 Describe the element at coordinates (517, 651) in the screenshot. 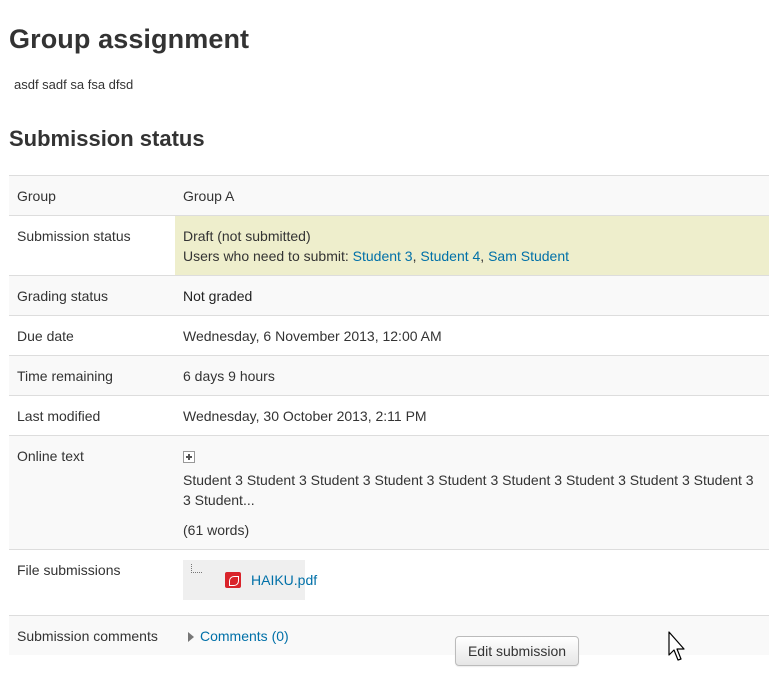

I see `edit-submission-button: Edit submission` at that location.